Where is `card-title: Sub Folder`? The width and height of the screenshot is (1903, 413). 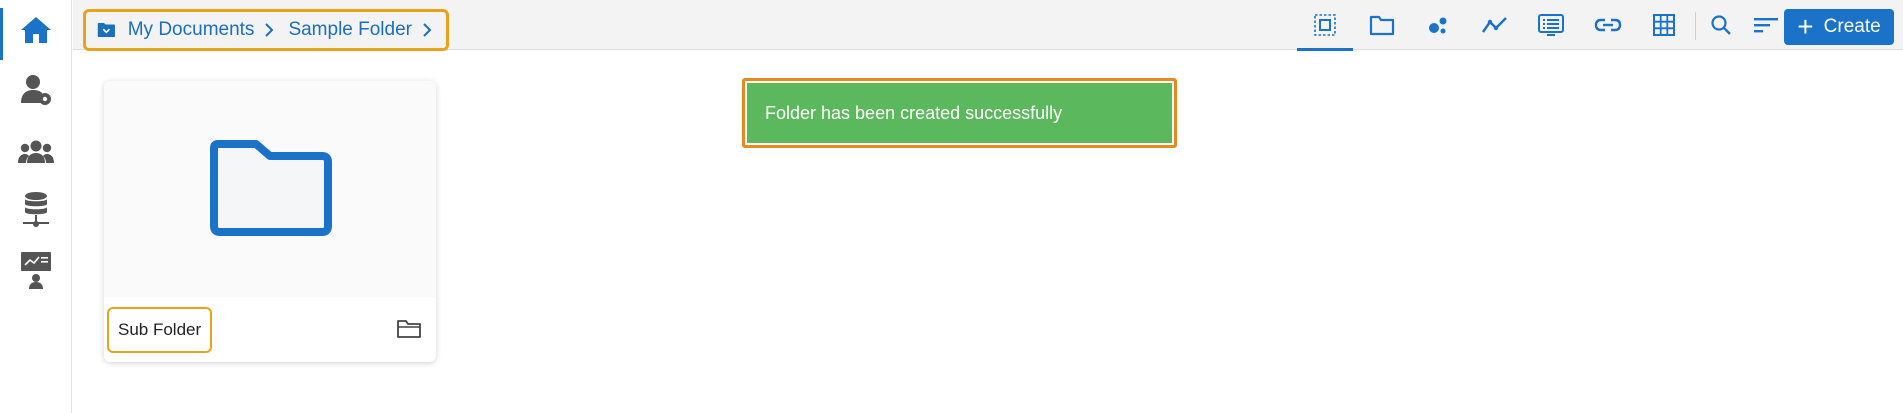
card-title: Sub Folder is located at coordinates (160, 330).